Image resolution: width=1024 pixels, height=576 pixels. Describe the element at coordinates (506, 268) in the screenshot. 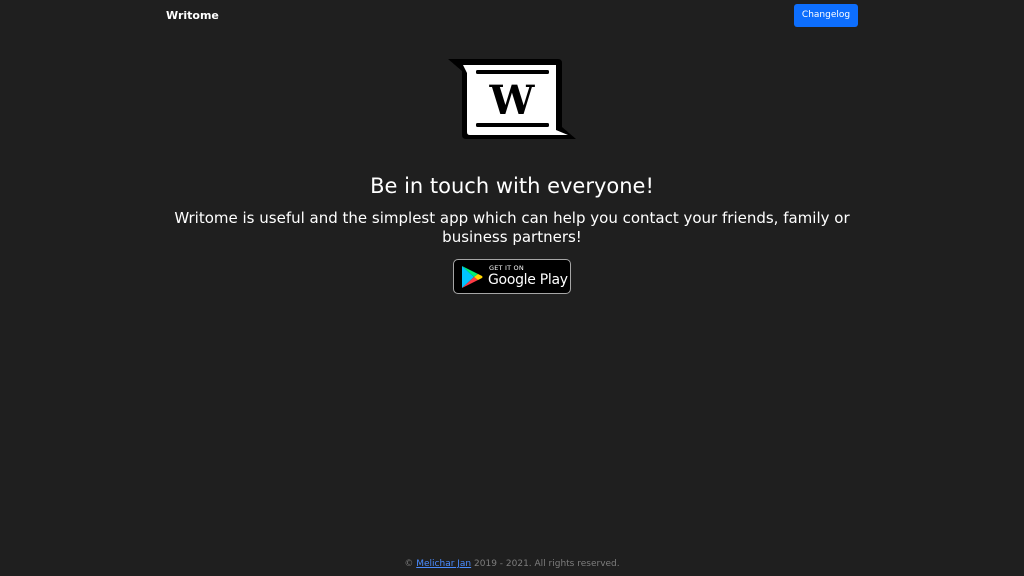

I see `badge-small-text: GET IT ON` at that location.